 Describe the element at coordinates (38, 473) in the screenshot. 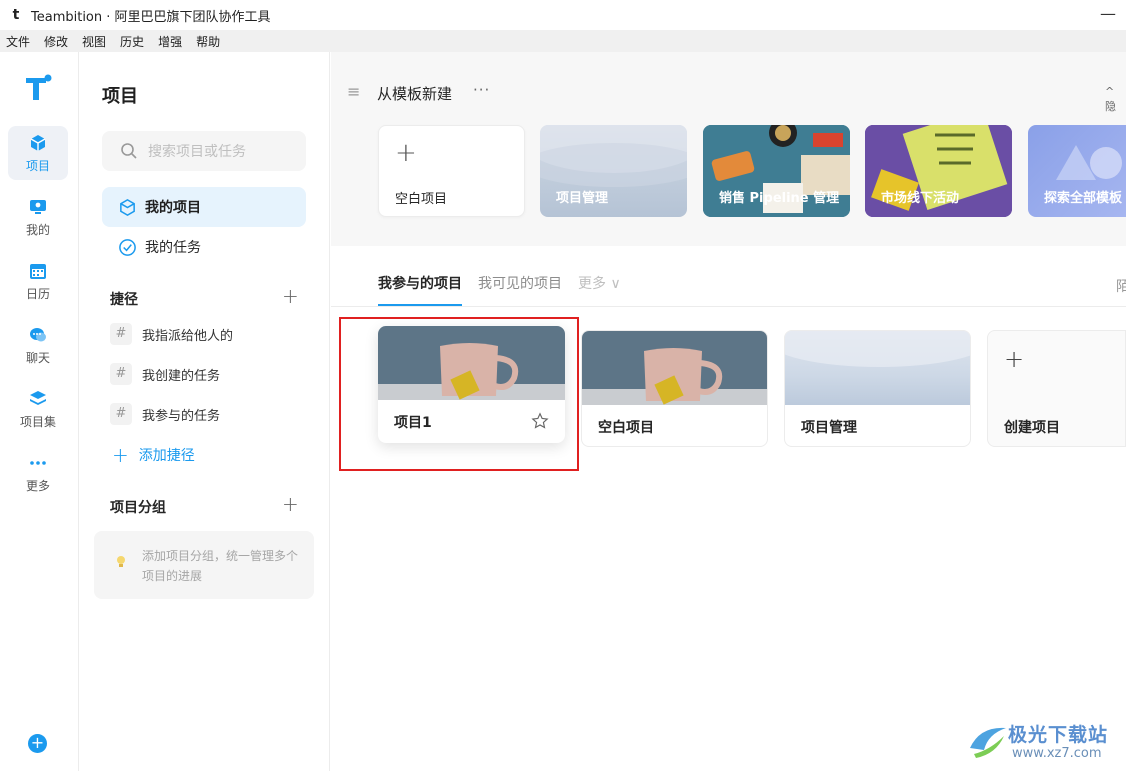

I see `rail-item-more: 更多` at that location.